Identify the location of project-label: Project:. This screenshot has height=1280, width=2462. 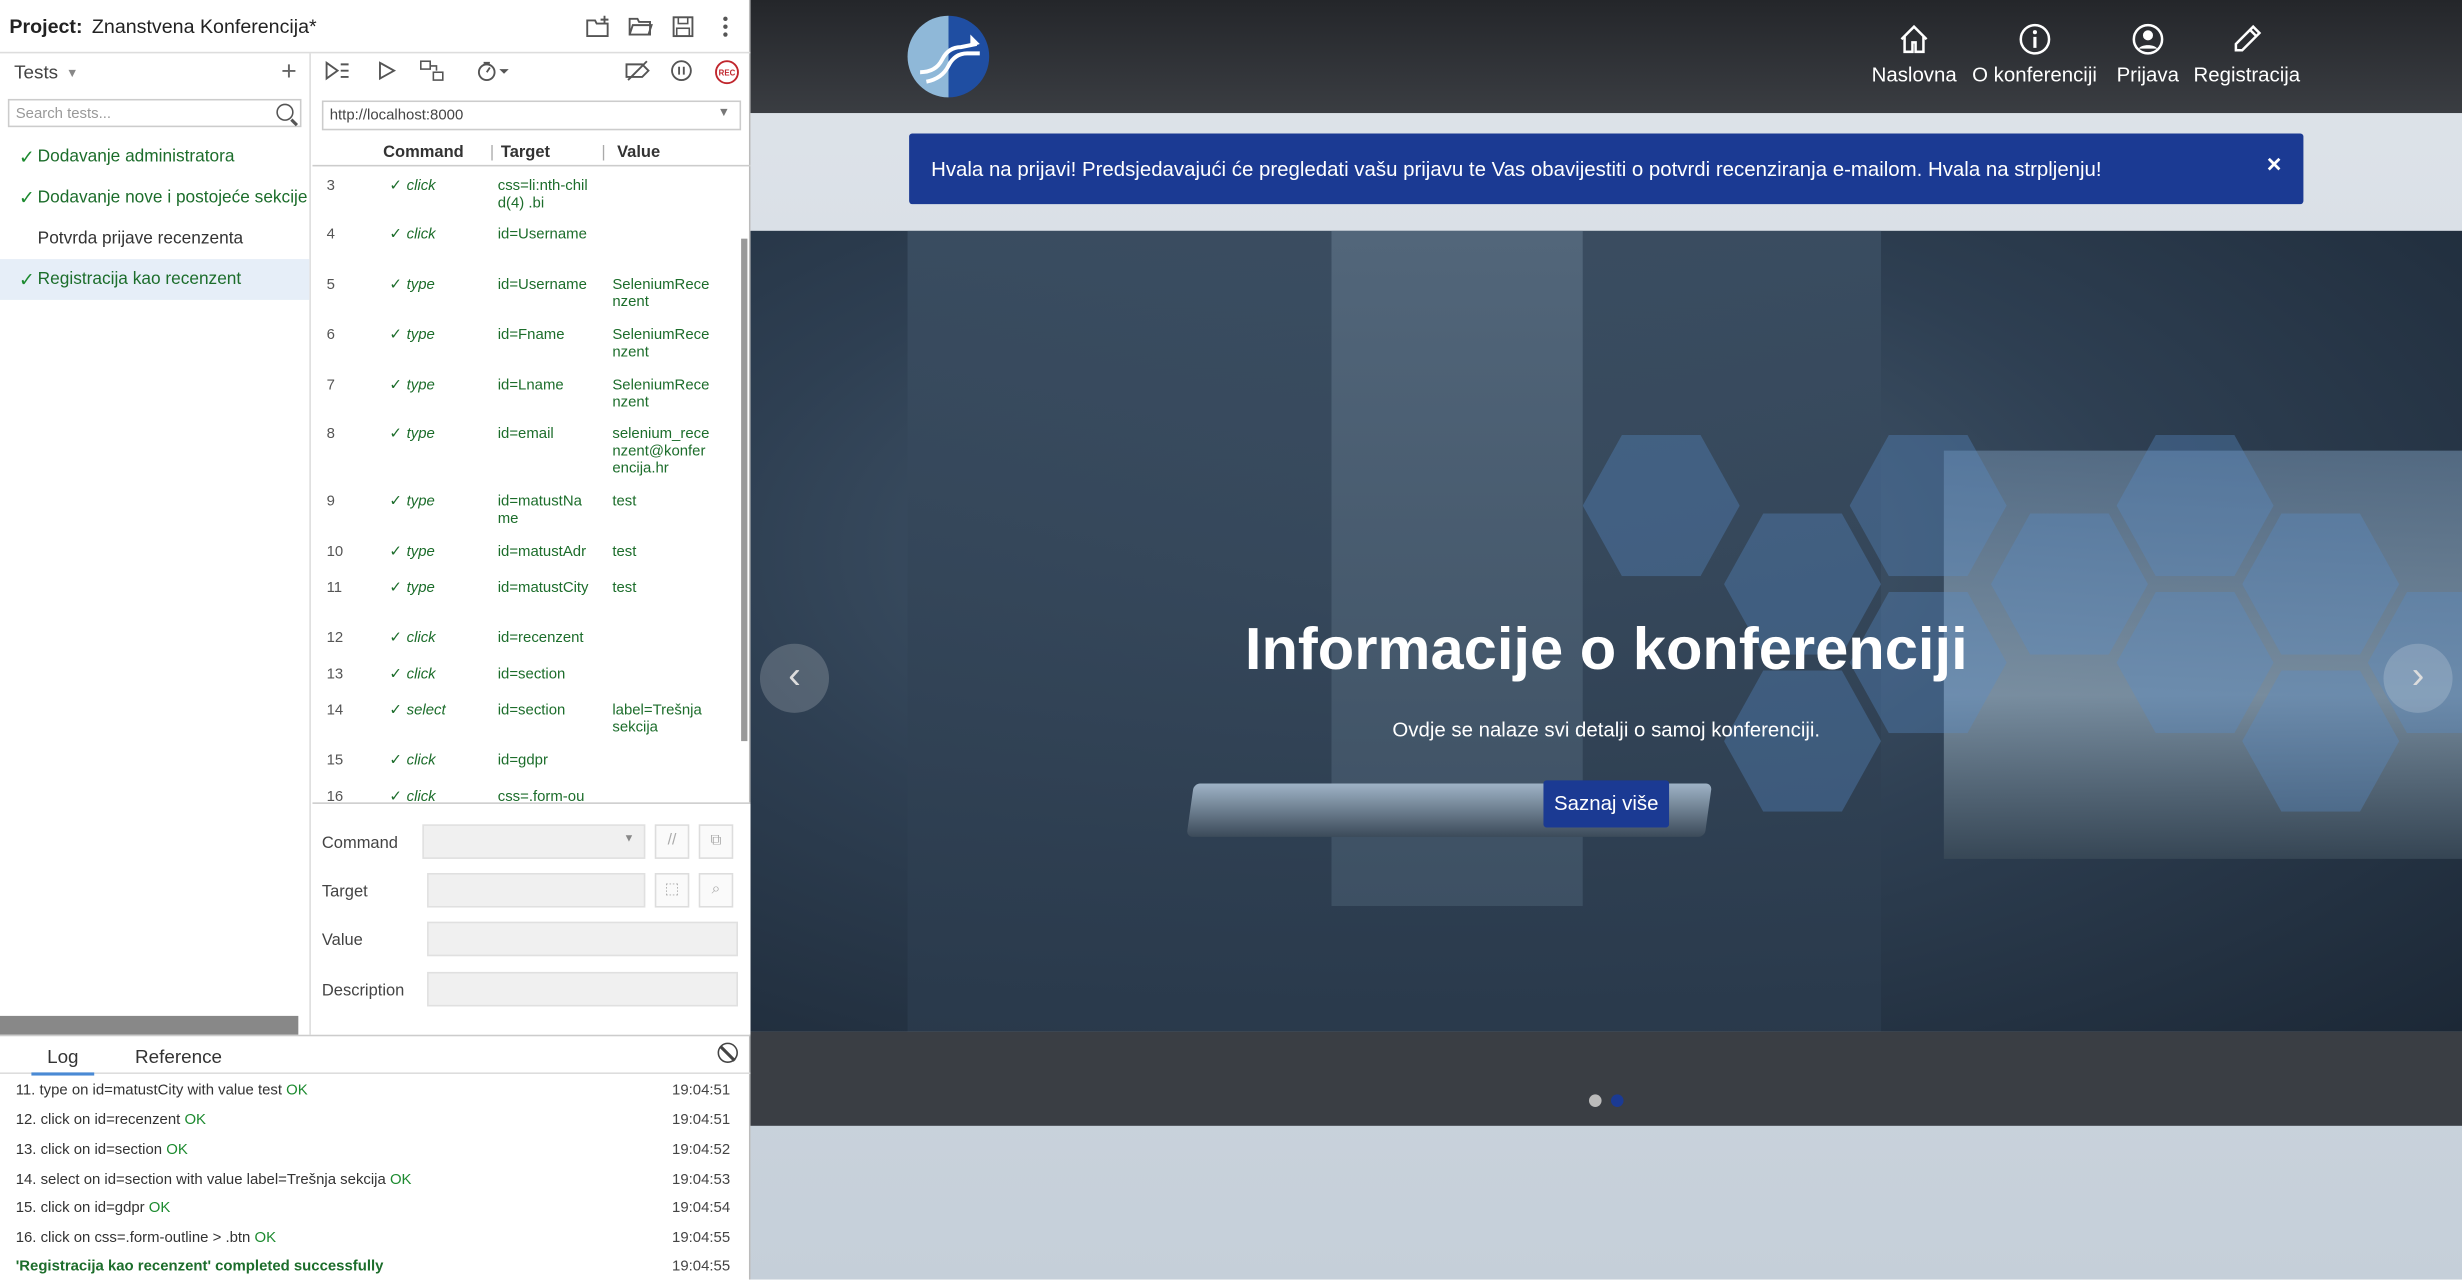
(46, 25).